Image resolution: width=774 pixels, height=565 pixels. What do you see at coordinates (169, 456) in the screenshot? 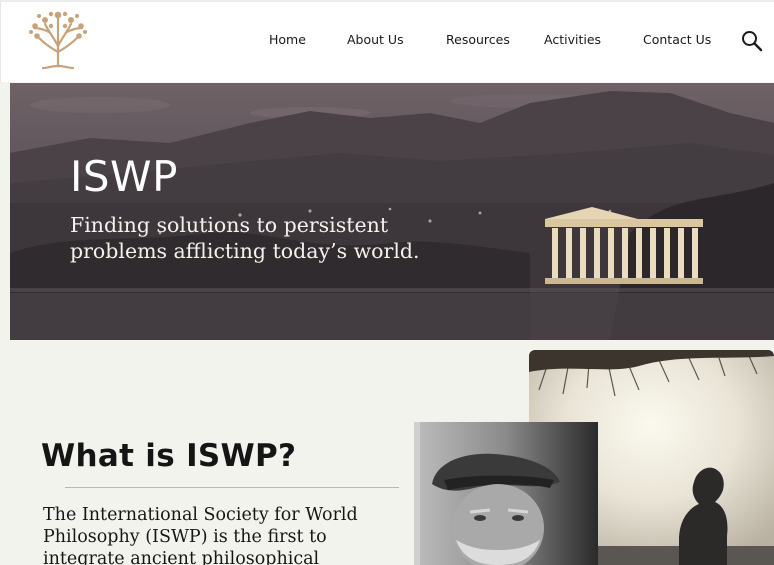
I see `about-heading: What is ISWP?` at bounding box center [169, 456].